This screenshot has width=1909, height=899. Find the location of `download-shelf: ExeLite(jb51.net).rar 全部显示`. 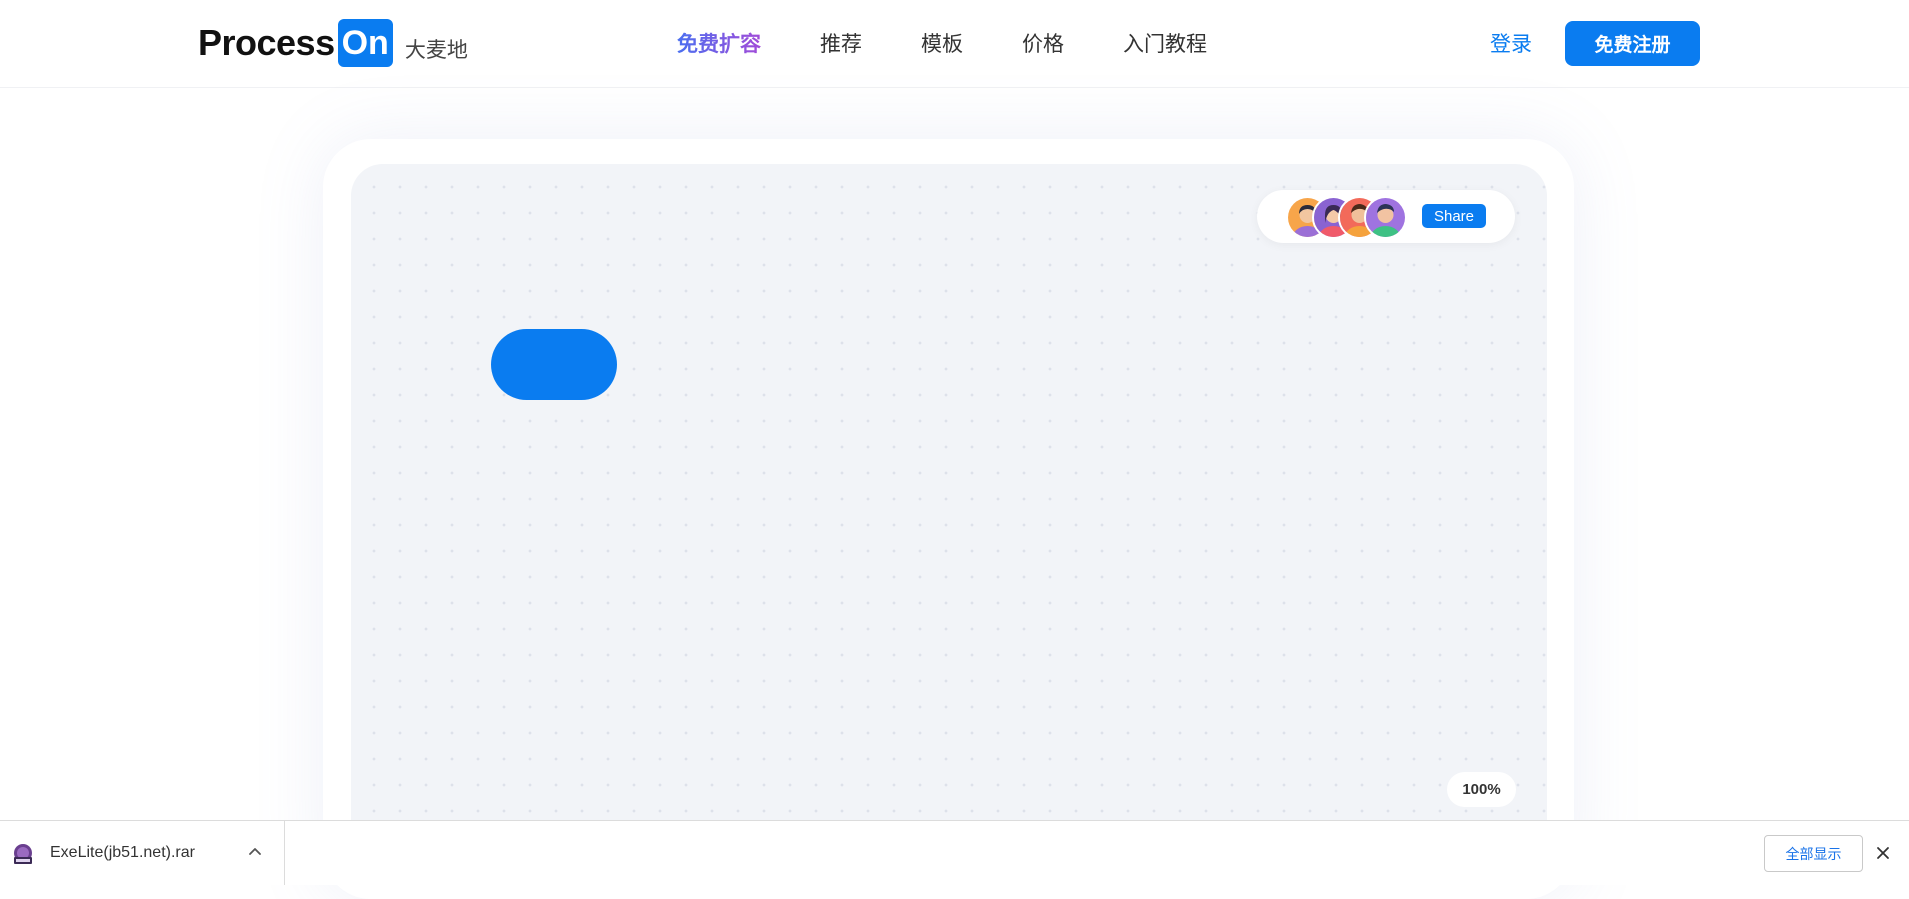

download-shelf: ExeLite(jb51.net).rar 全部显示 is located at coordinates (954, 852).